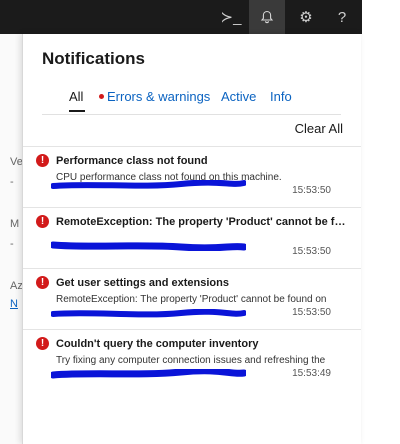  I want to click on tab-info: Info, so click(281, 96).